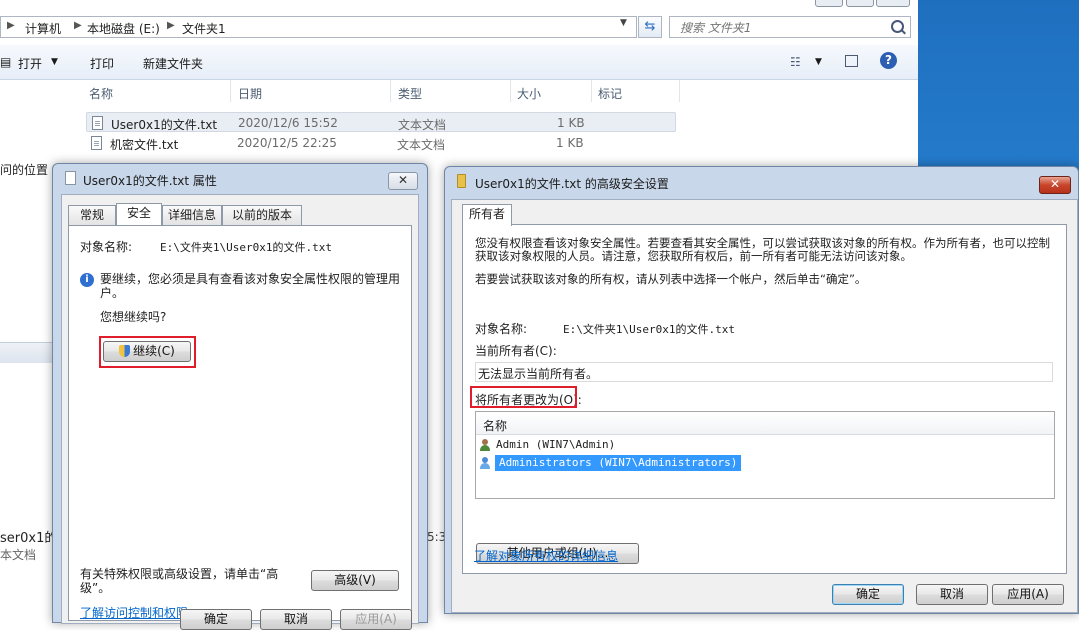 This screenshot has height=630, width=1079. Describe the element at coordinates (123, 28) in the screenshot. I see `breadcrumb-drive: 本地磁盘 (E:)` at that location.